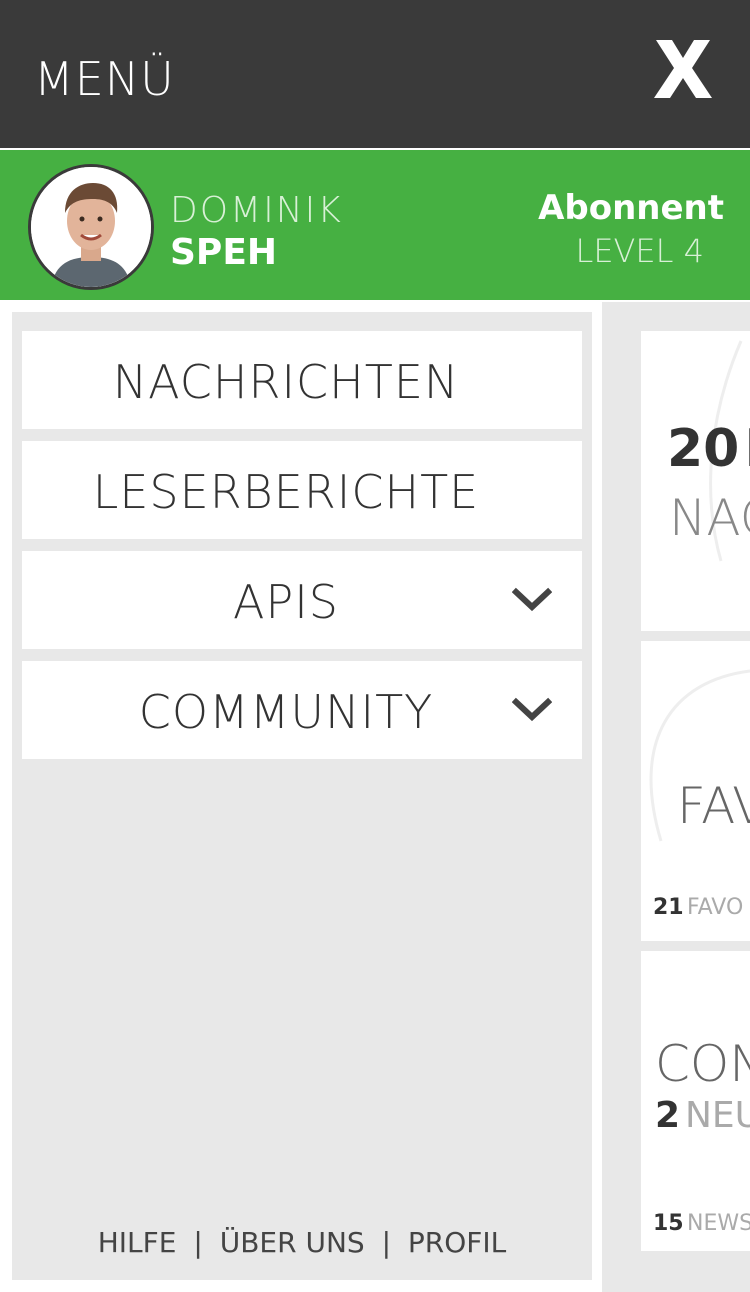  What do you see at coordinates (715, 907) in the screenshot?
I see `favorites-count-label: FAVO` at bounding box center [715, 907].